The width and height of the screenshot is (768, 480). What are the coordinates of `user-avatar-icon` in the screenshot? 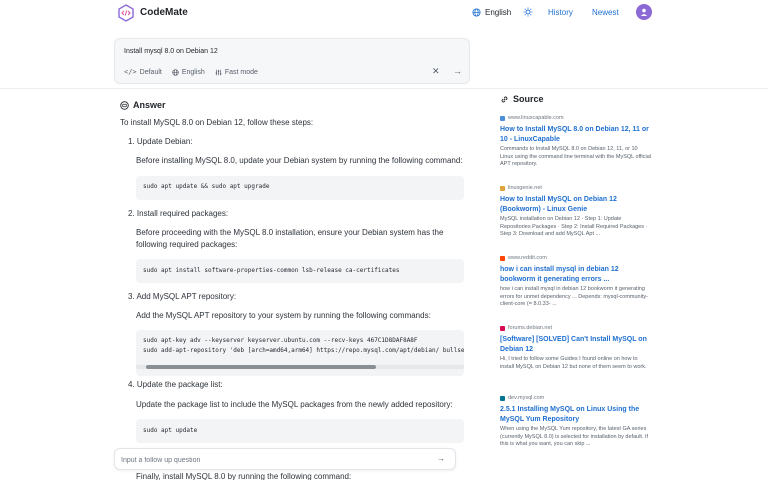 It's located at (644, 12).